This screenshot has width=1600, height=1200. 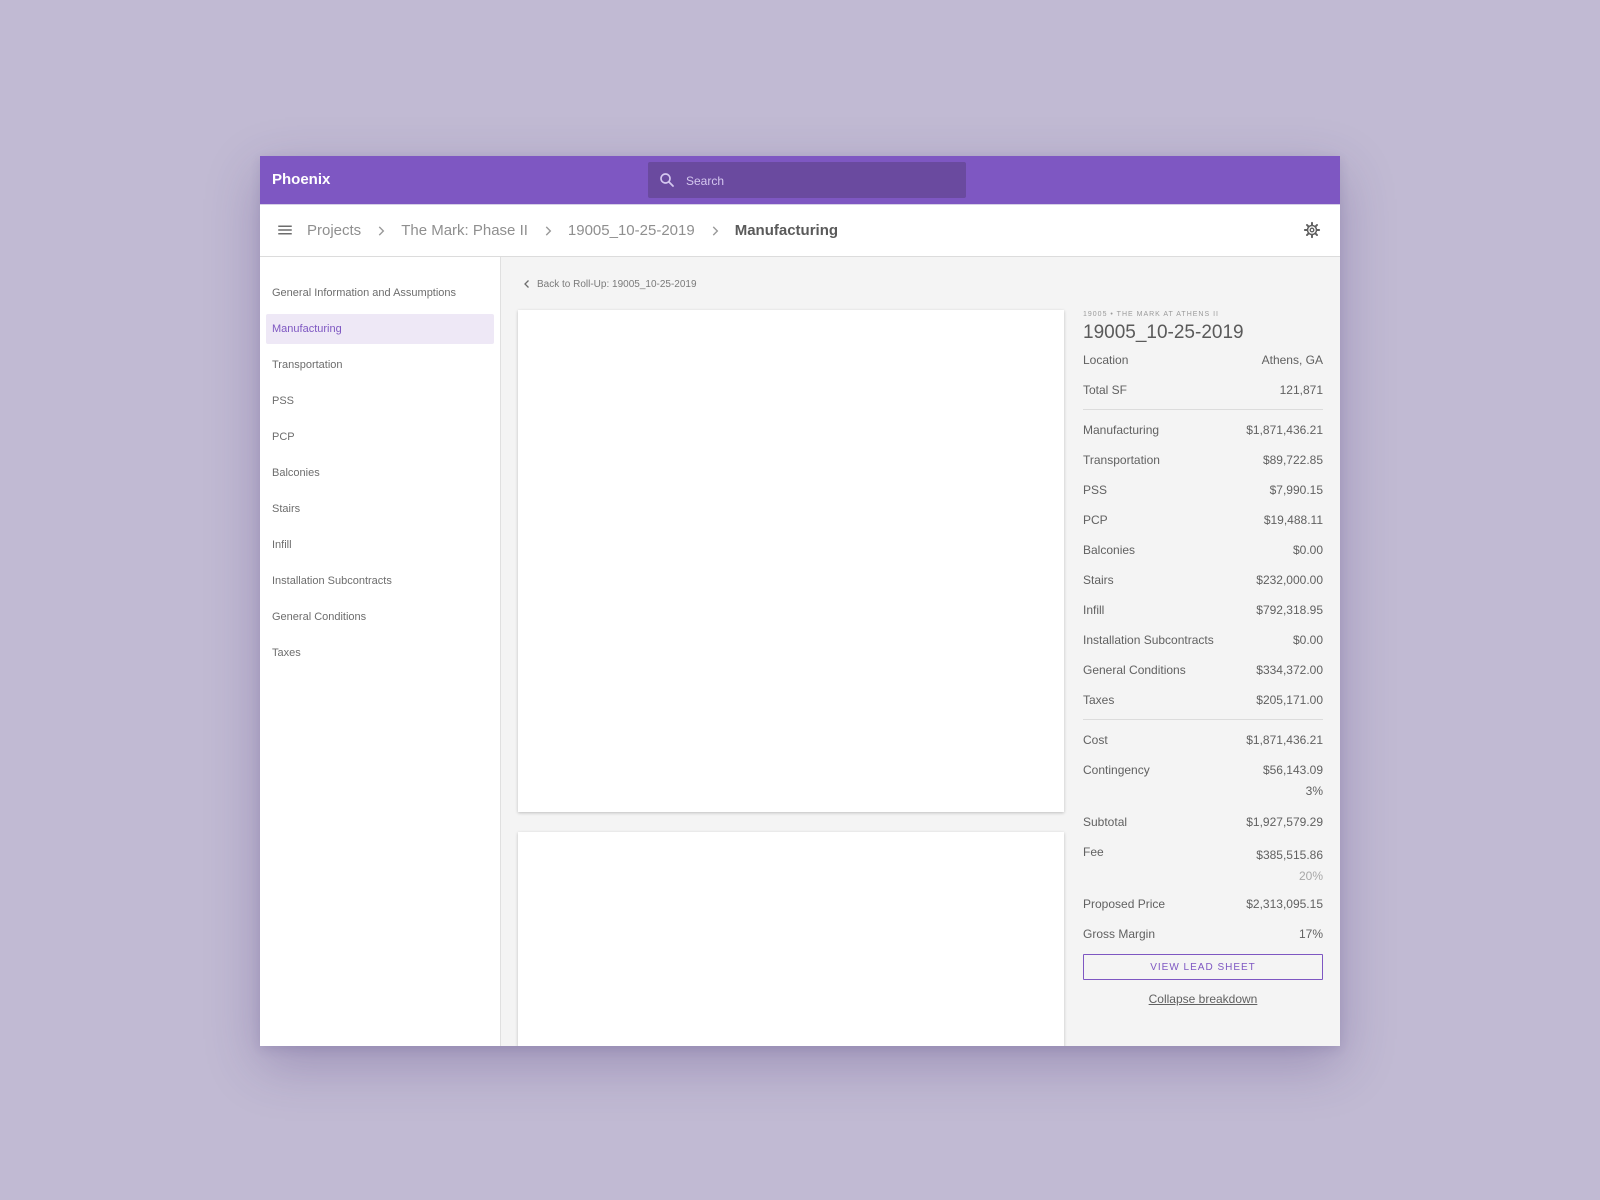 I want to click on sidebar-item-stairs: Stairs, so click(x=380, y=509).